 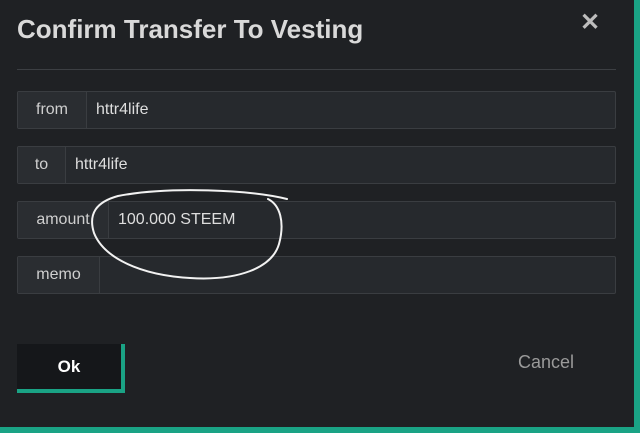 I want to click on dialog-title: Confirm Transfer To Vesting, so click(x=190, y=29).